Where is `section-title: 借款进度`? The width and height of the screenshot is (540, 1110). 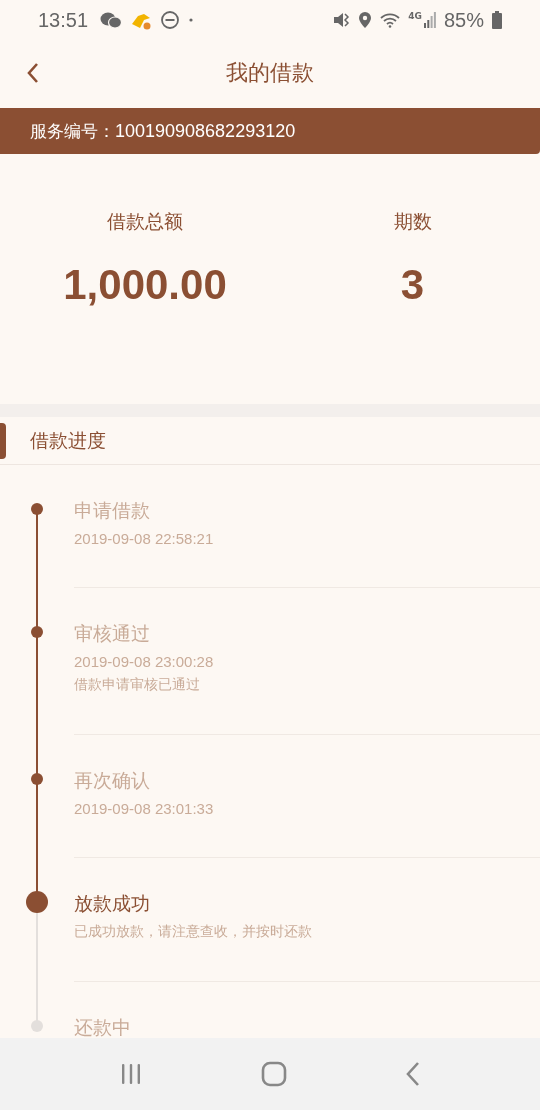
section-title: 借款进度 is located at coordinates (68, 440).